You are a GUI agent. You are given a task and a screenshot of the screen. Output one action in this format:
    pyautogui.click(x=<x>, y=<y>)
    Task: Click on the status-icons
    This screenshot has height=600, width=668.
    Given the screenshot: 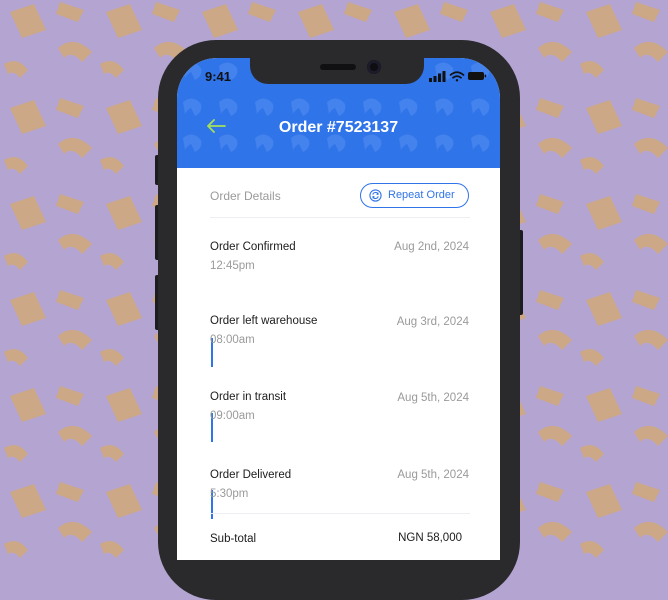 What is the action you would take?
    pyautogui.click(x=458, y=76)
    